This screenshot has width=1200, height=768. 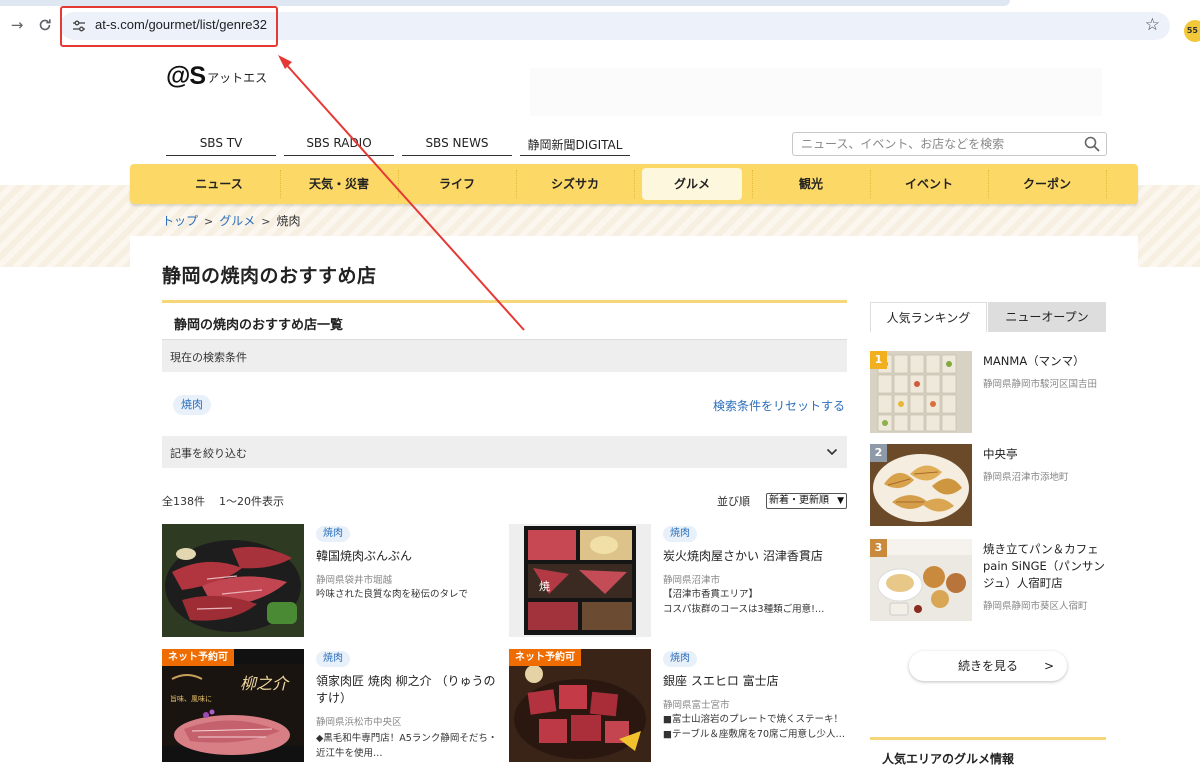 What do you see at coordinates (878, 360) in the screenshot?
I see `rank-badge: 1` at bounding box center [878, 360].